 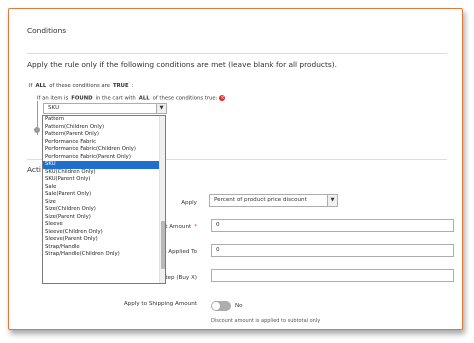 I want to click on dropdown-option: SKU, so click(x=104, y=165).